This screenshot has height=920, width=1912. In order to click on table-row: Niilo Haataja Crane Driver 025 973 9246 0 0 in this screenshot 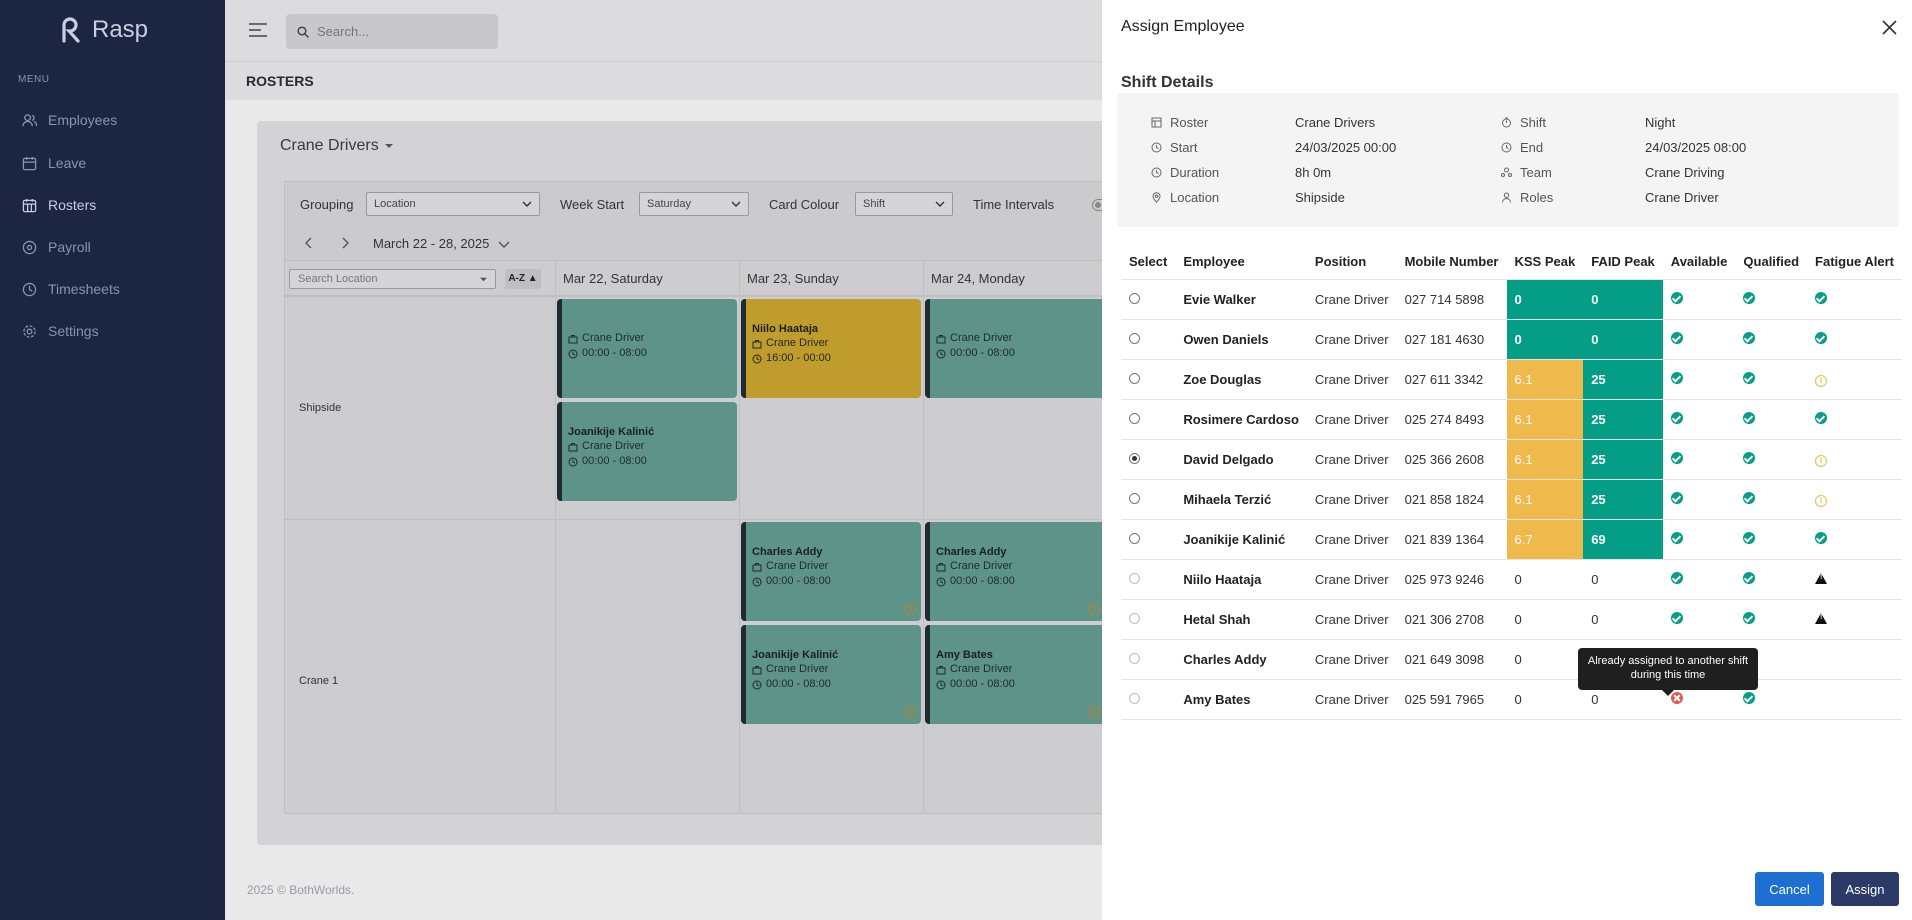, I will do `click(1512, 579)`.